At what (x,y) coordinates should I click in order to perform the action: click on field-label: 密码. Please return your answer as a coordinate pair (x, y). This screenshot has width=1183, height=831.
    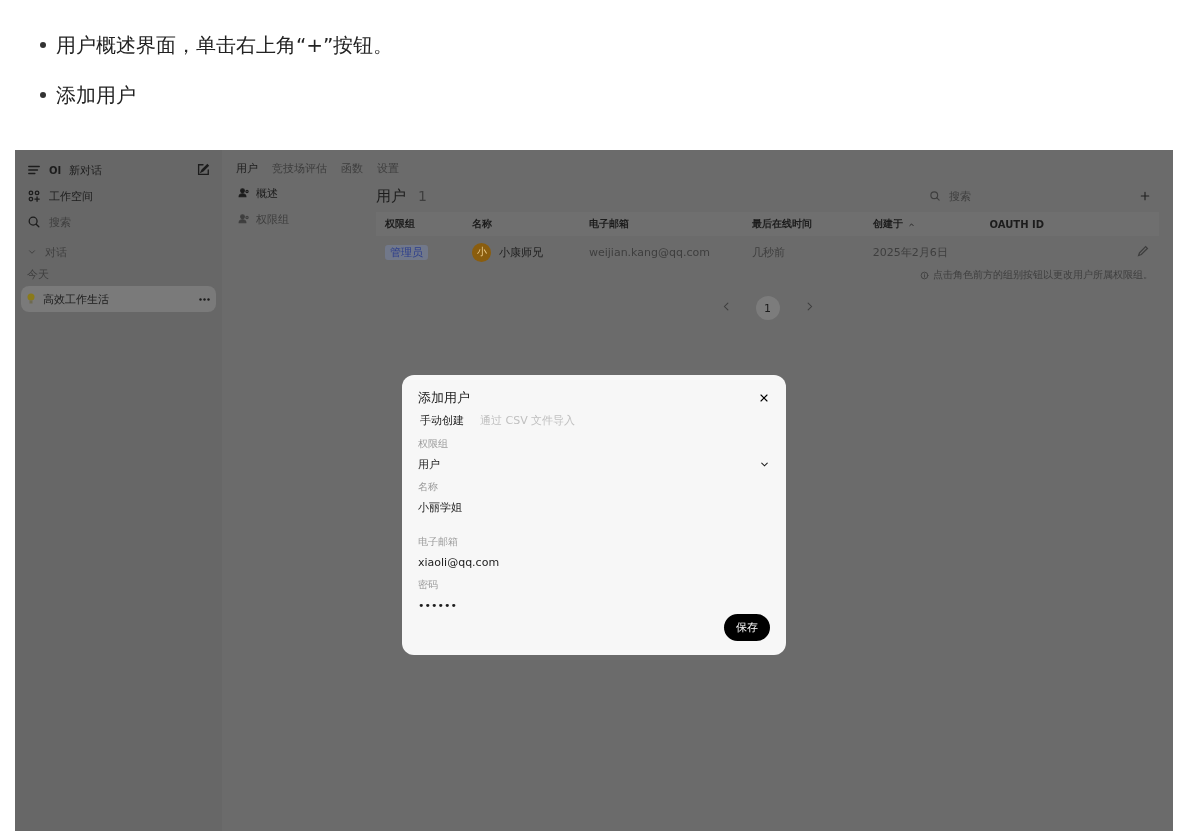
    Looking at the image, I should click on (428, 585).